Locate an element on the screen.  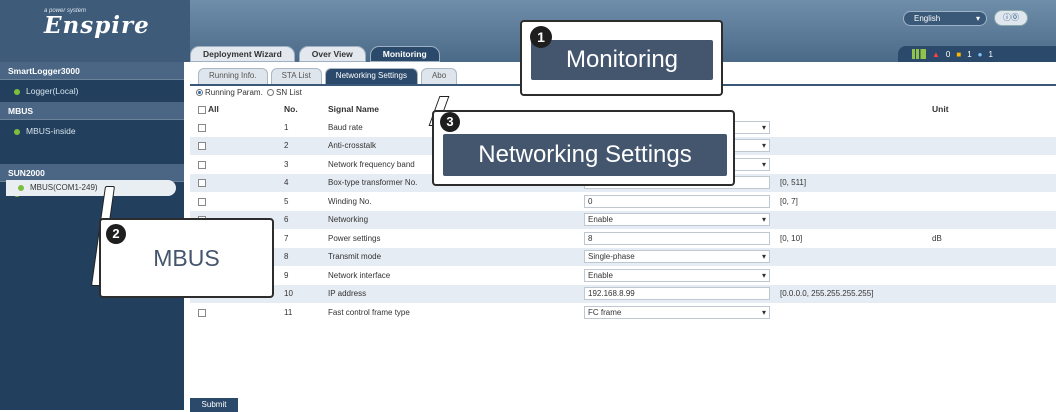
value-cell: 8 is located at coordinates (674, 238).